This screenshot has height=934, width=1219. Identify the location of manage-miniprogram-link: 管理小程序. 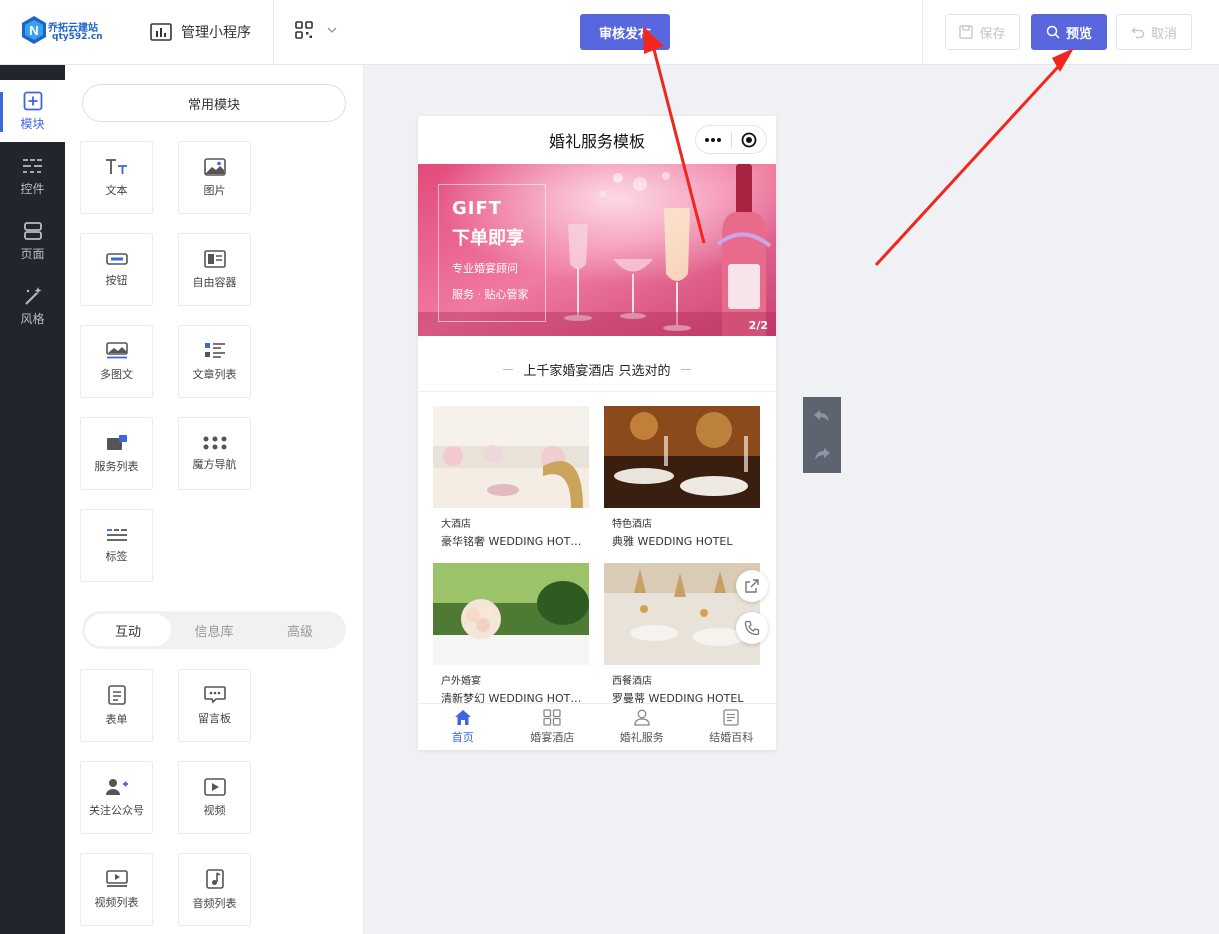
(200, 32).